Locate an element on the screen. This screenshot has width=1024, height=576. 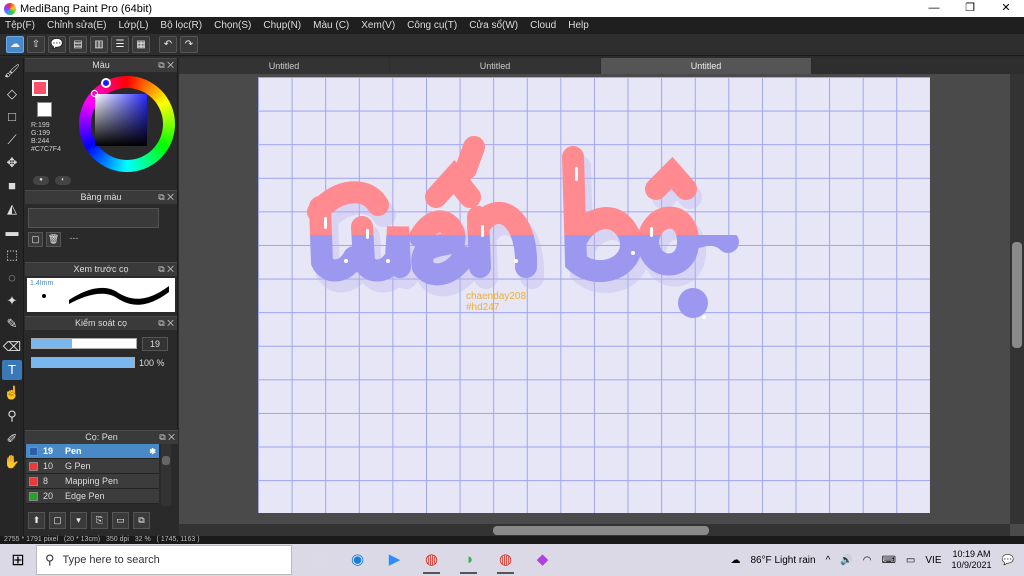
tab-untitled-2: Untitled is located at coordinates (495, 66).